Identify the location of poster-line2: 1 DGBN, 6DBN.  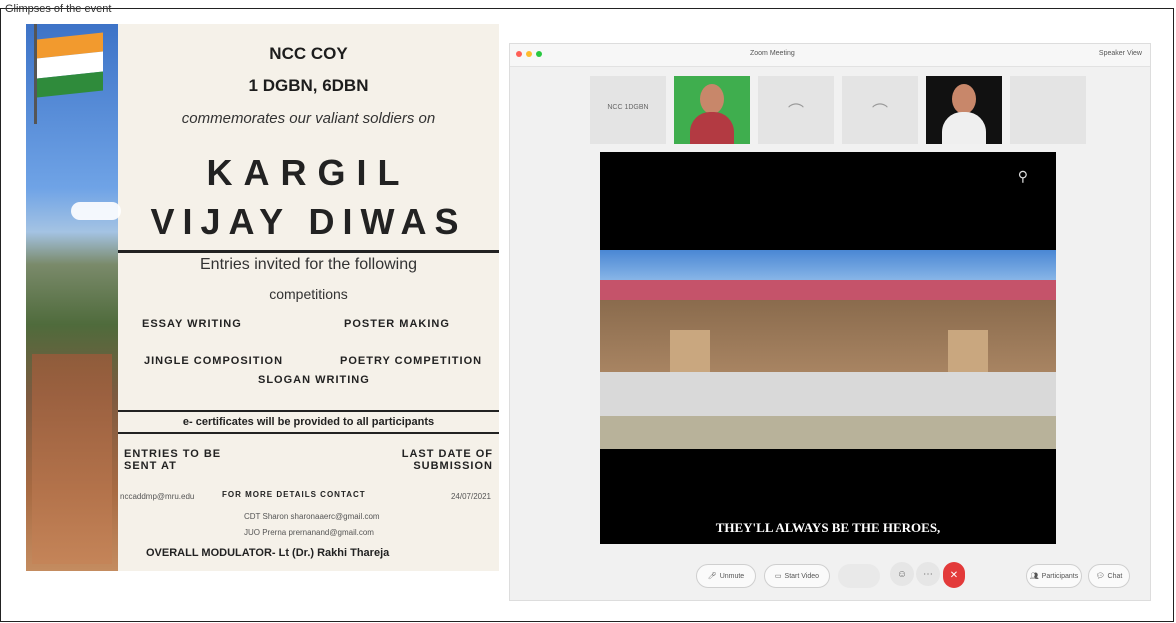
(308, 85).